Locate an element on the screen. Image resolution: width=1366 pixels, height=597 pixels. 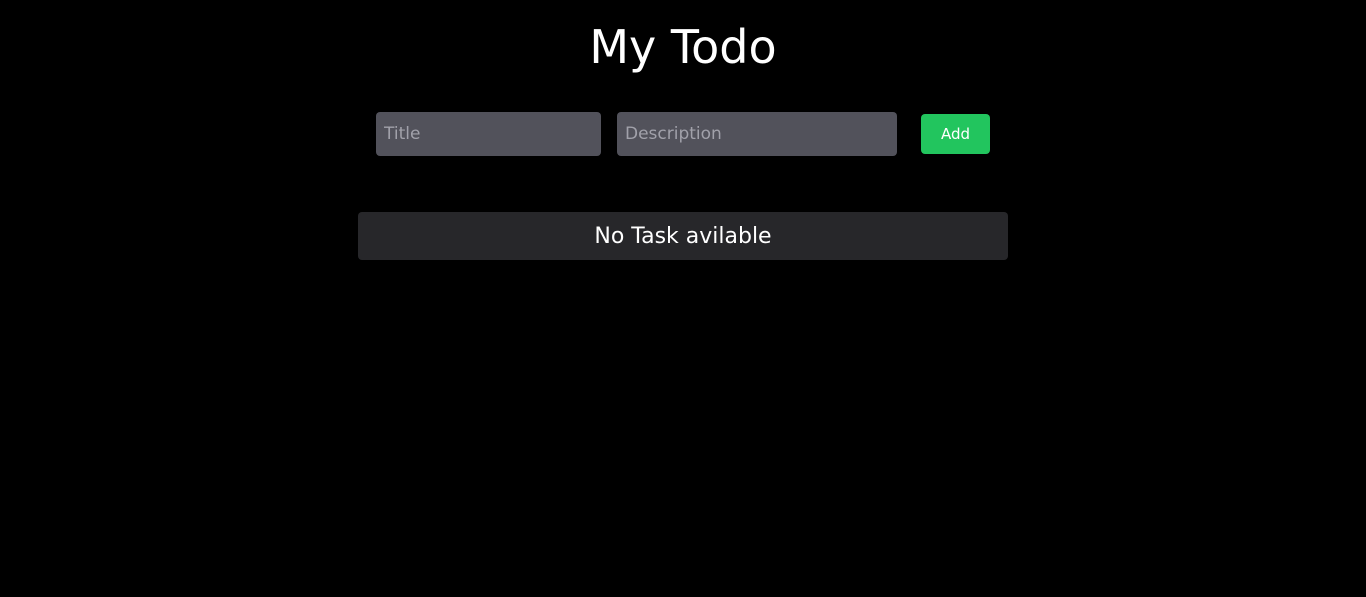
add-button: Add is located at coordinates (955, 134).